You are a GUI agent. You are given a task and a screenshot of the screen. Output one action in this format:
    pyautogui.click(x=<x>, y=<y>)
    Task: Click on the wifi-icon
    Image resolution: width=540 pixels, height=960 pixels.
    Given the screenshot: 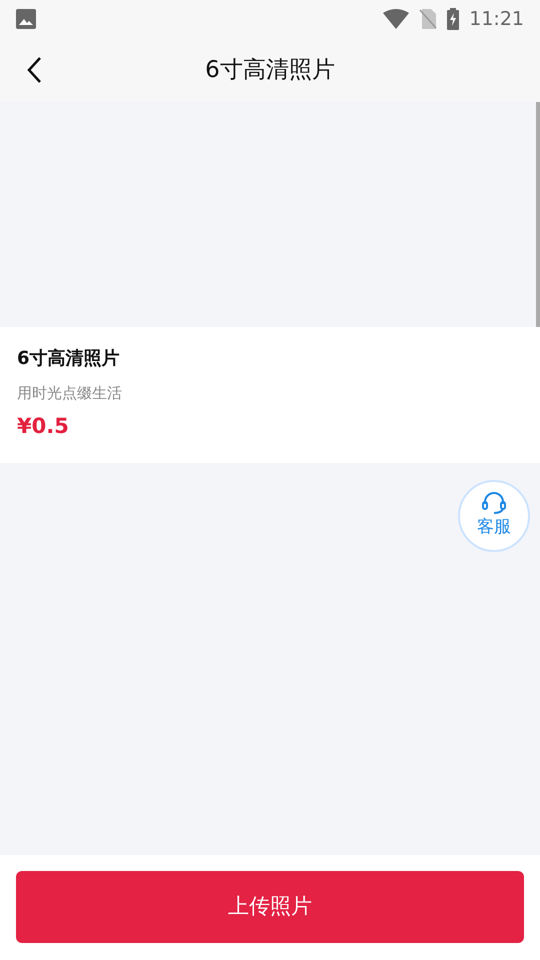 What is the action you would take?
    pyautogui.click(x=396, y=19)
    